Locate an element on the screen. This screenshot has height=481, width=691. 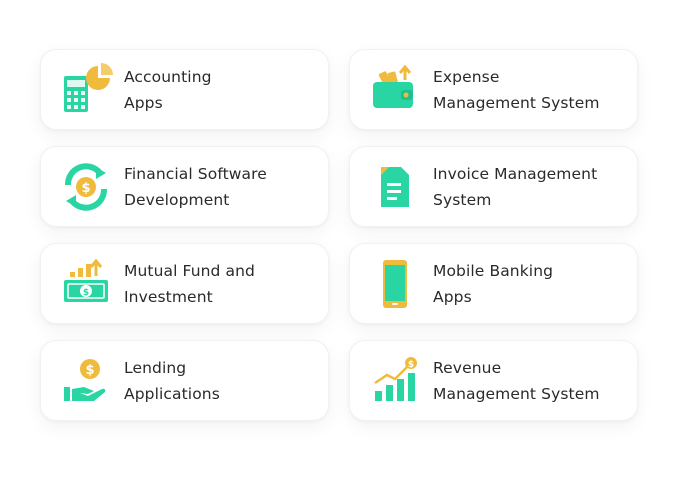
revenue-chart-icon: $ is located at coordinates (395, 381).